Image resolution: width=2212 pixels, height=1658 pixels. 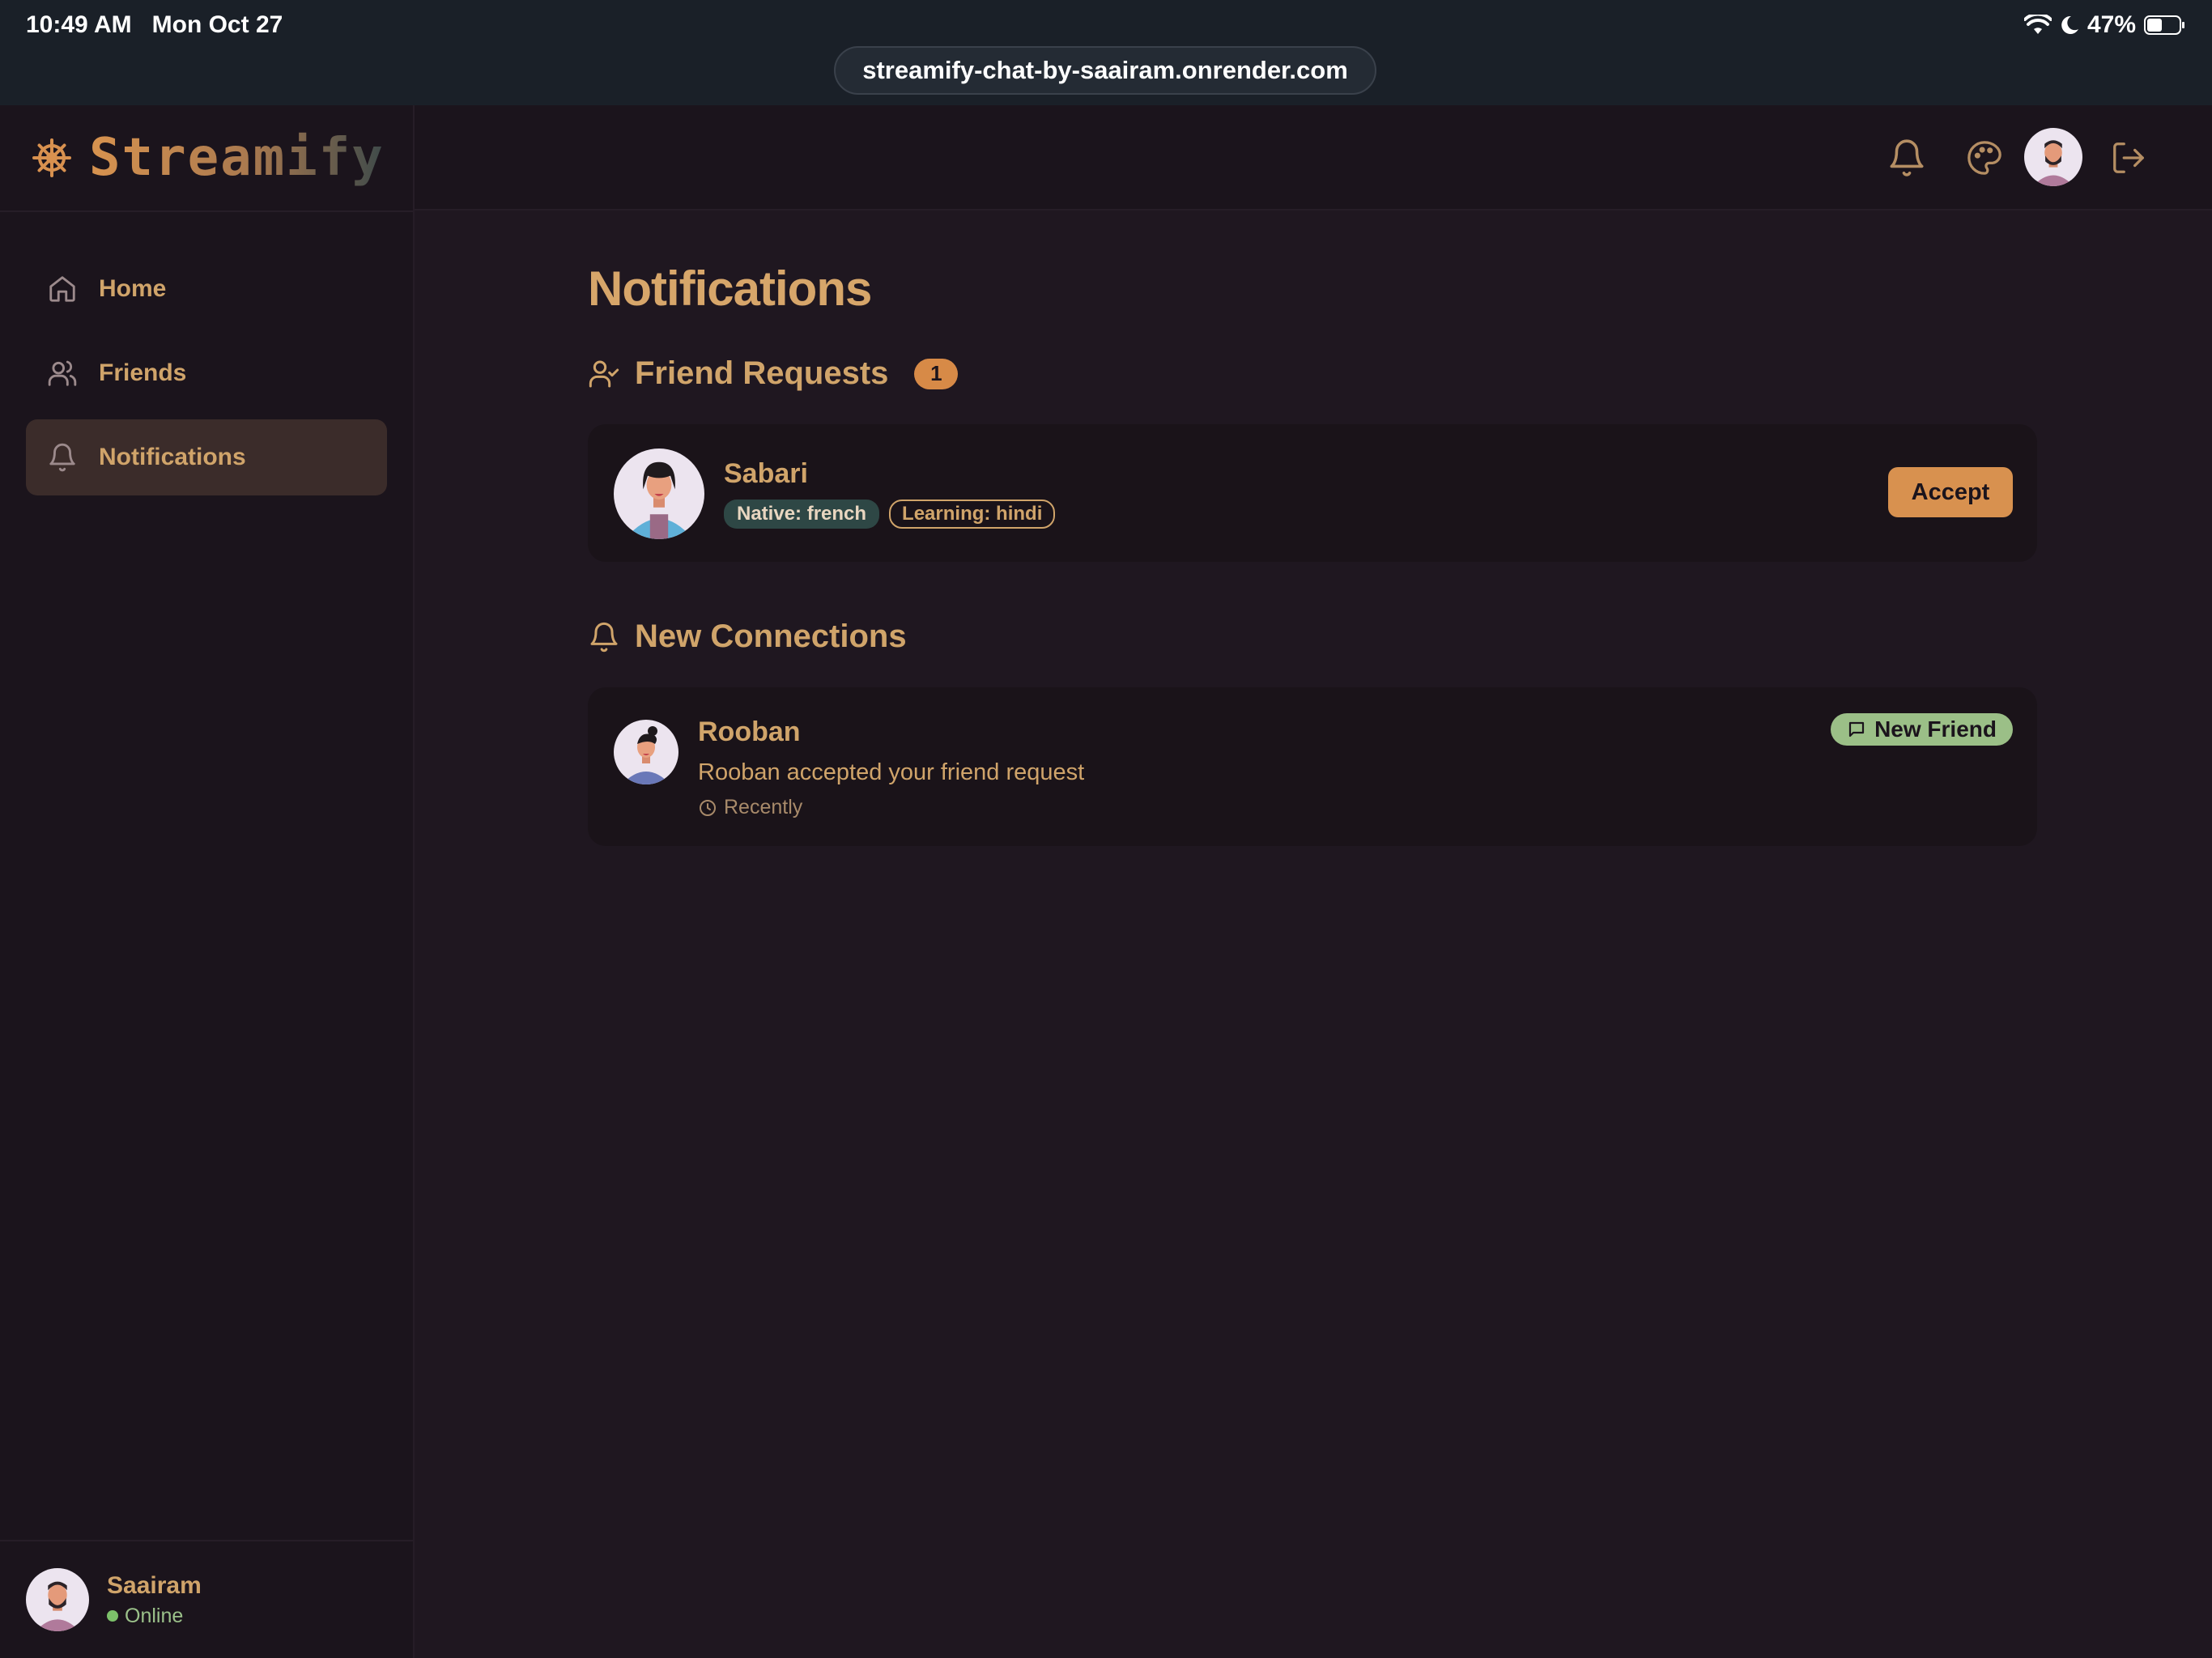 What do you see at coordinates (730, 288) in the screenshot?
I see `page-title: Notifications` at bounding box center [730, 288].